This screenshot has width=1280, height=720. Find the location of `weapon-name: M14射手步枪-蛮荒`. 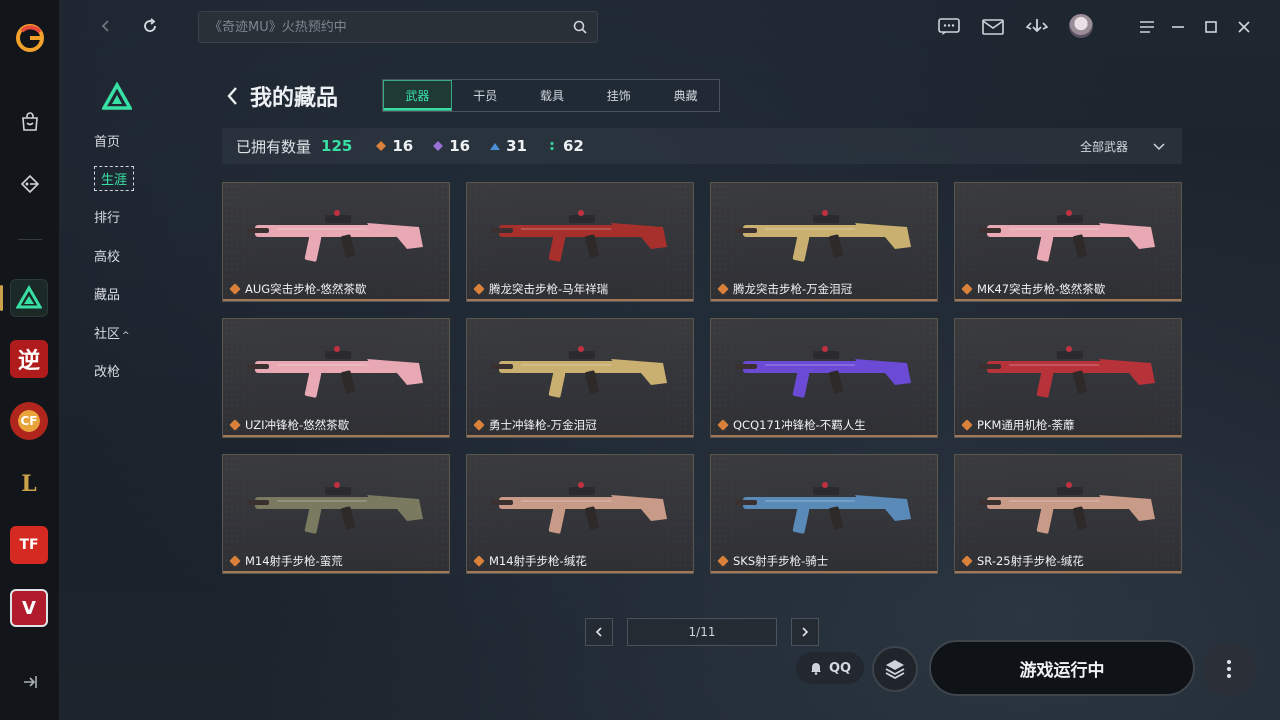

weapon-name: M14射手步枪-蛮荒 is located at coordinates (286, 561).